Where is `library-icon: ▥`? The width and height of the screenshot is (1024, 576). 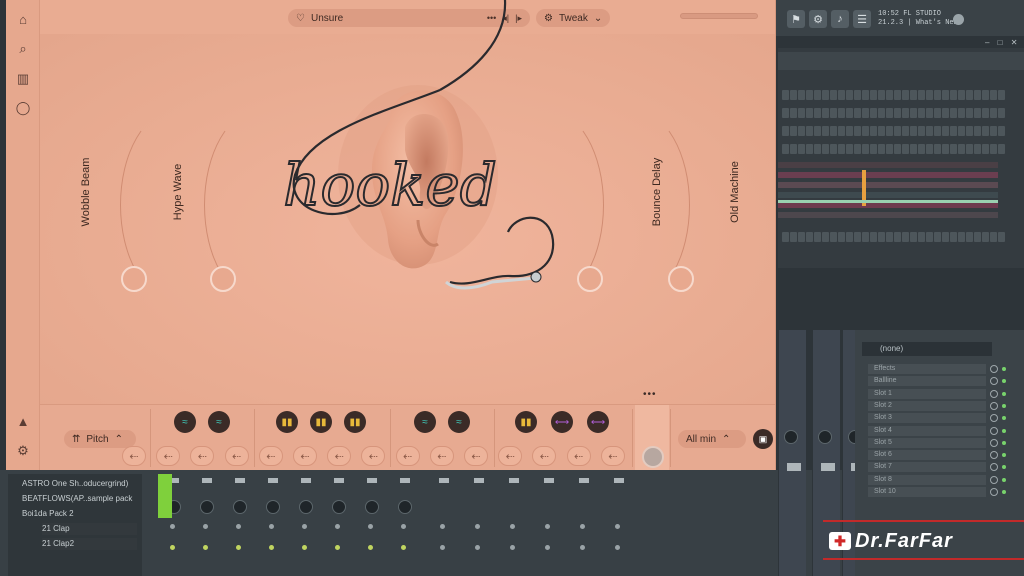 library-icon: ▥ is located at coordinates (23, 79).